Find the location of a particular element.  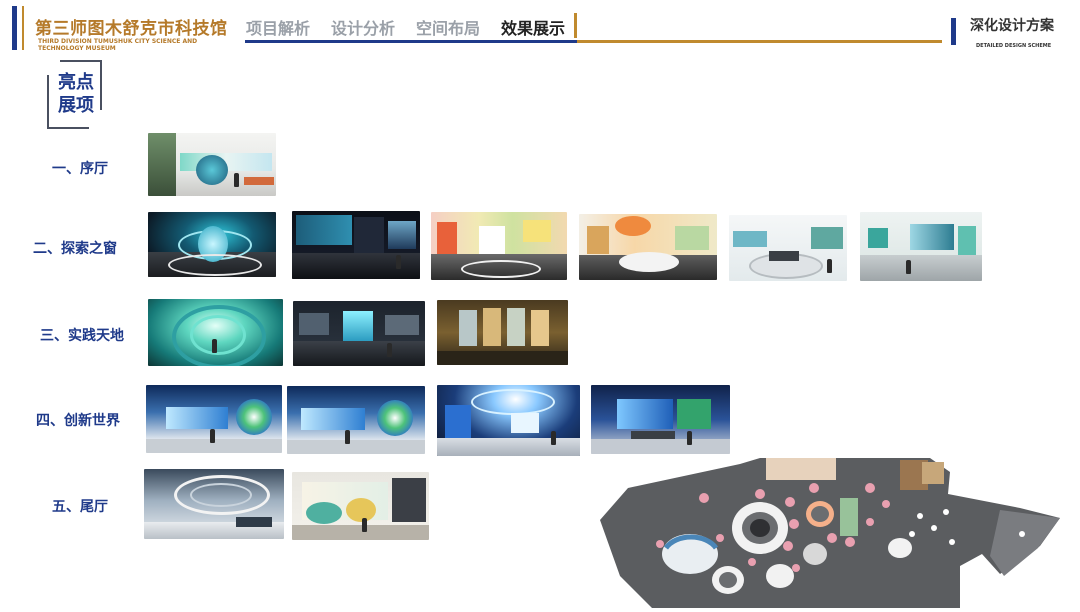

nav-tab-space-layout: 空间布局 is located at coordinates (448, 27).